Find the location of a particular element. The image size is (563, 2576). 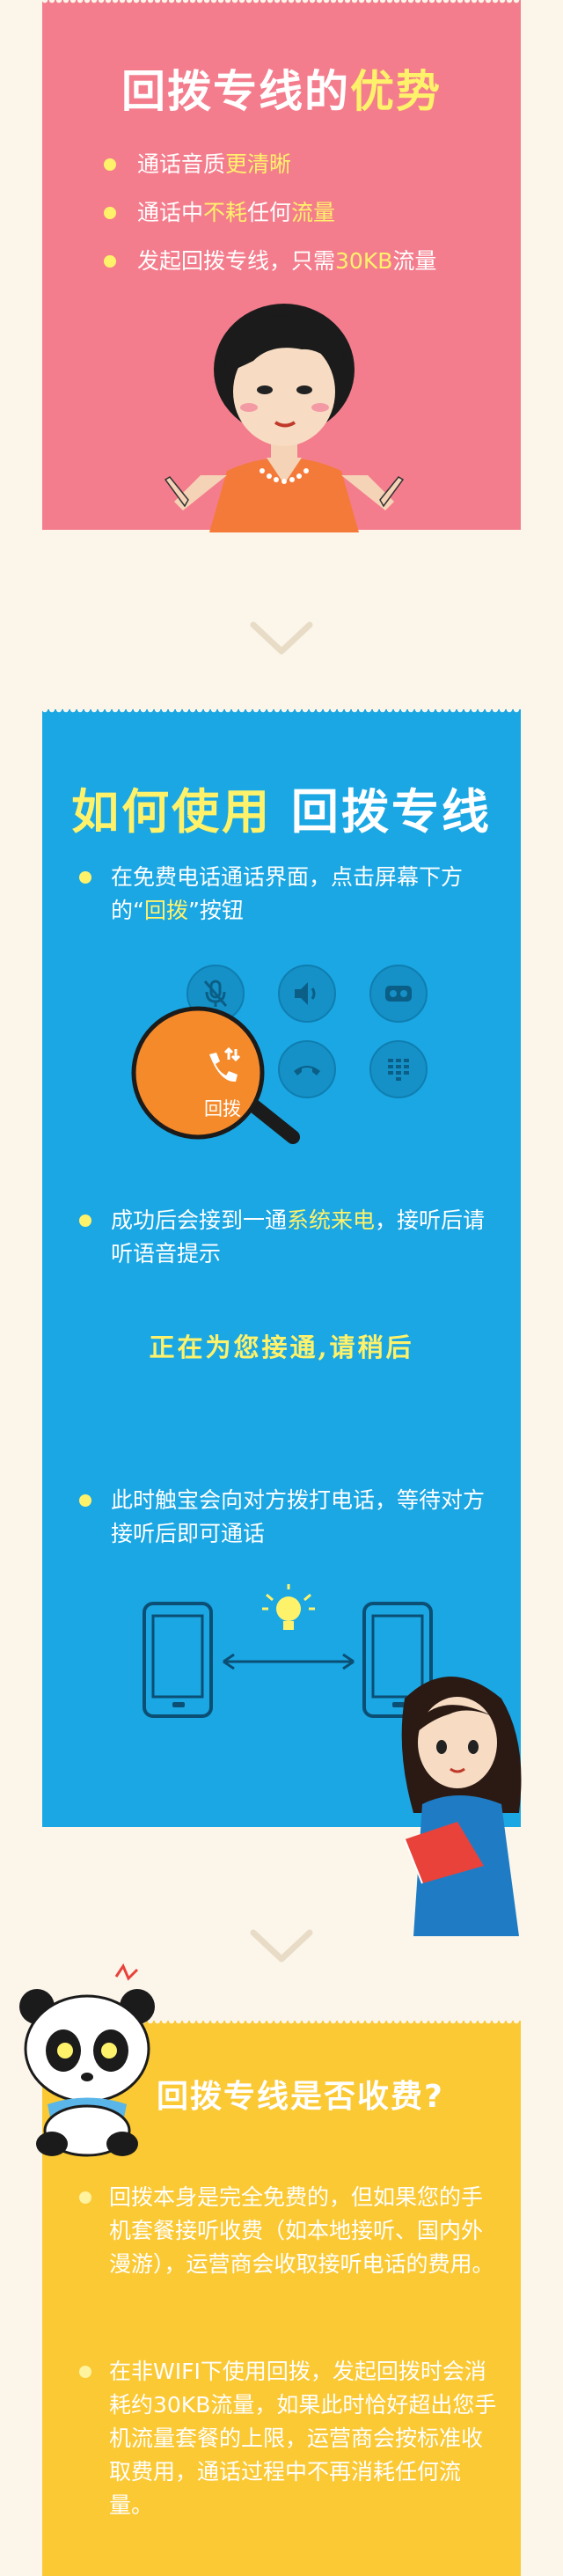

phone-device-icon is located at coordinates (178, 1660).